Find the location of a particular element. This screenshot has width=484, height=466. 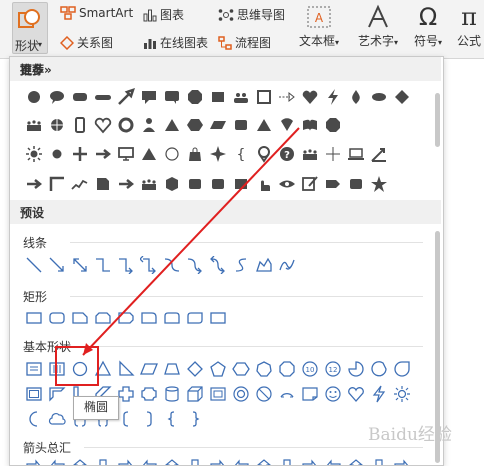

recommended-scrollbar is located at coordinates (437, 120).